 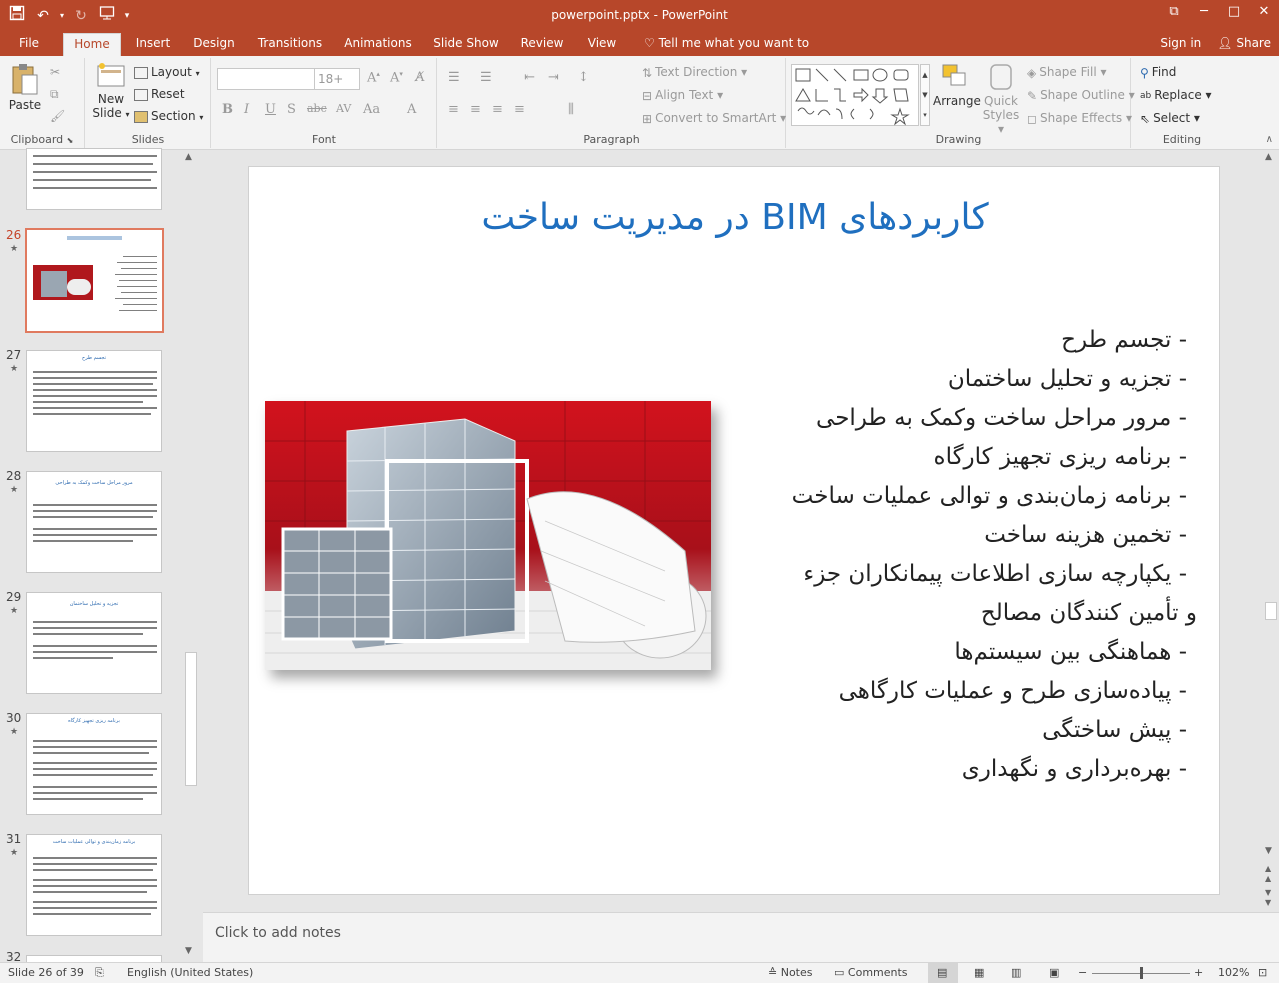 I want to click on convert-smartart-button: ⊞ Convert to SmartArt ▾, so click(x=714, y=118).